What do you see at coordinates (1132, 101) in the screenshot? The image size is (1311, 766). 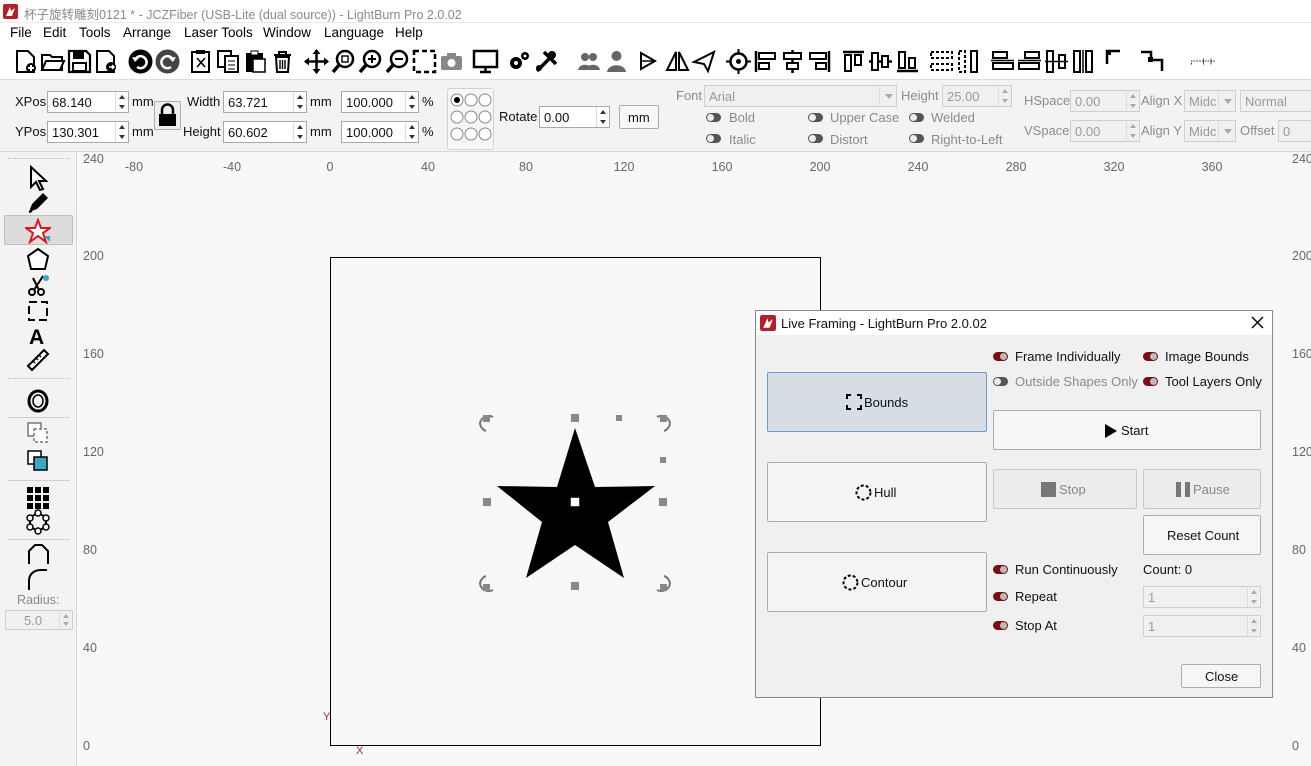 I see `hspace-stepper` at bounding box center [1132, 101].